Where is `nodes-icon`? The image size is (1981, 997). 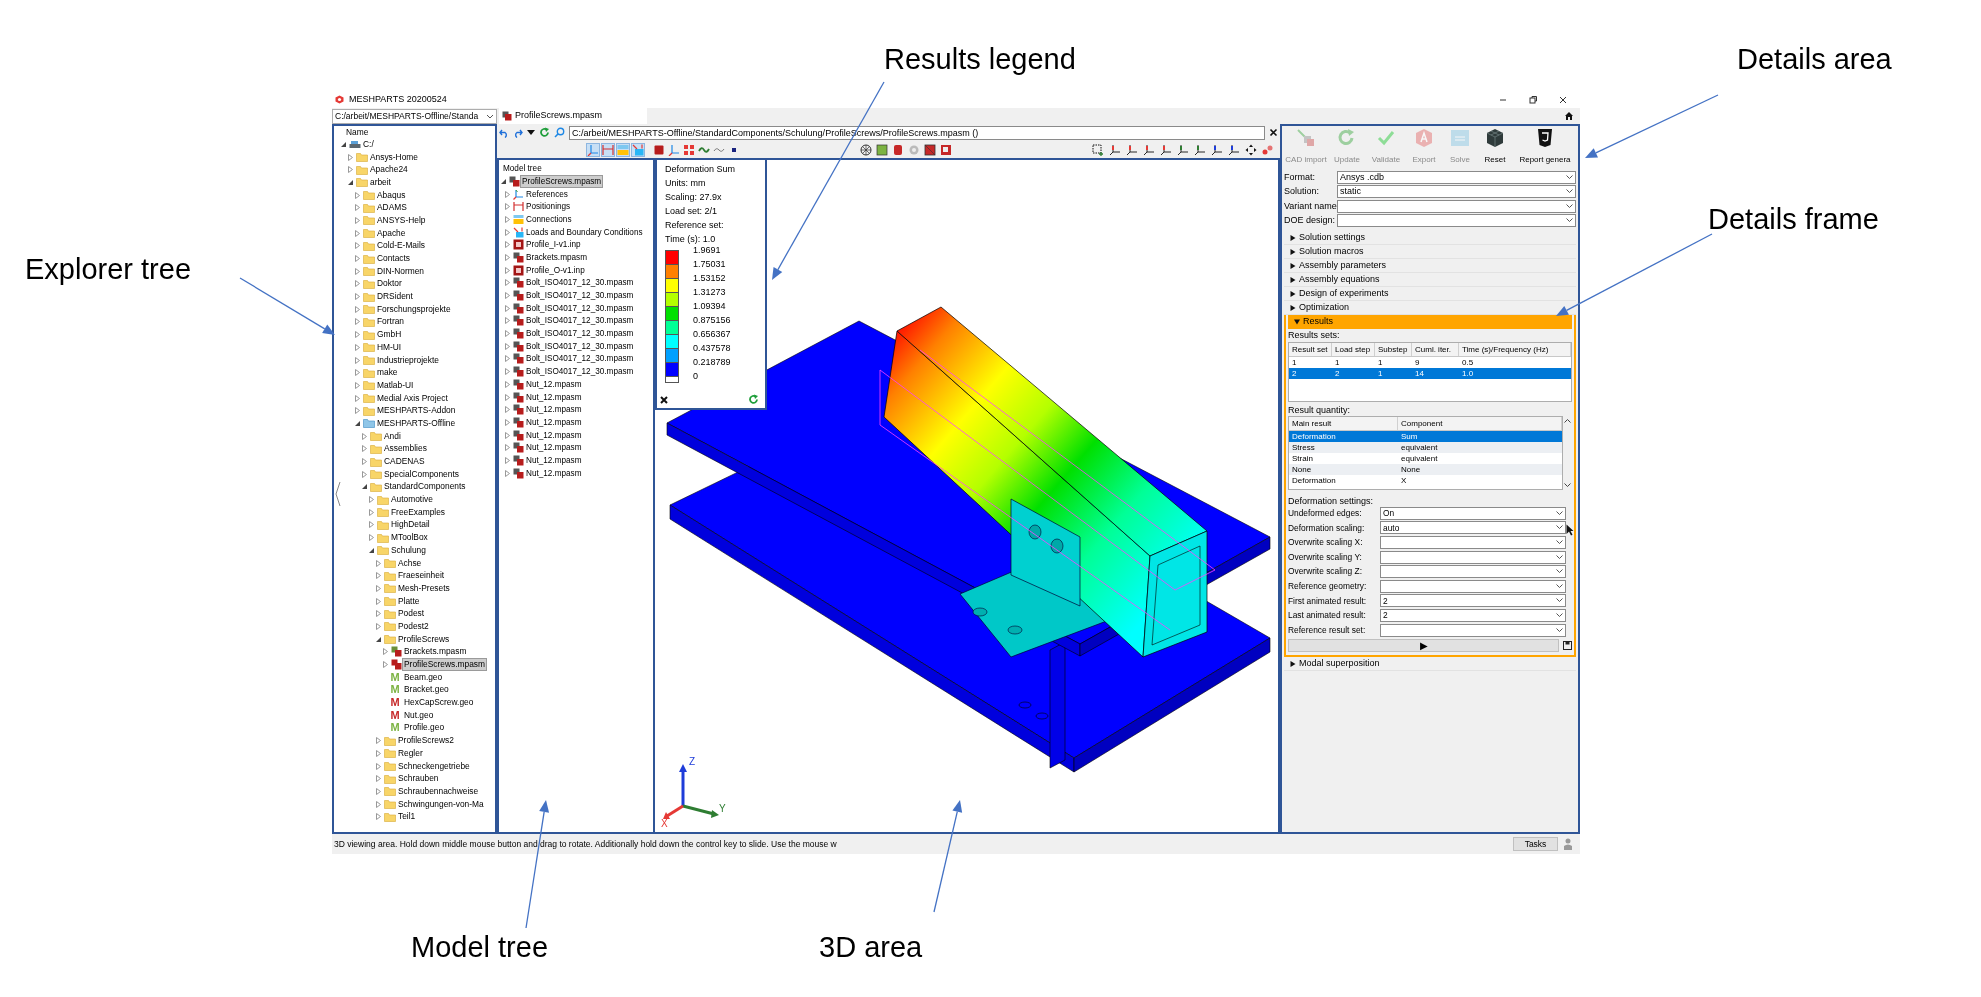 nodes-icon is located at coordinates (1268, 149).